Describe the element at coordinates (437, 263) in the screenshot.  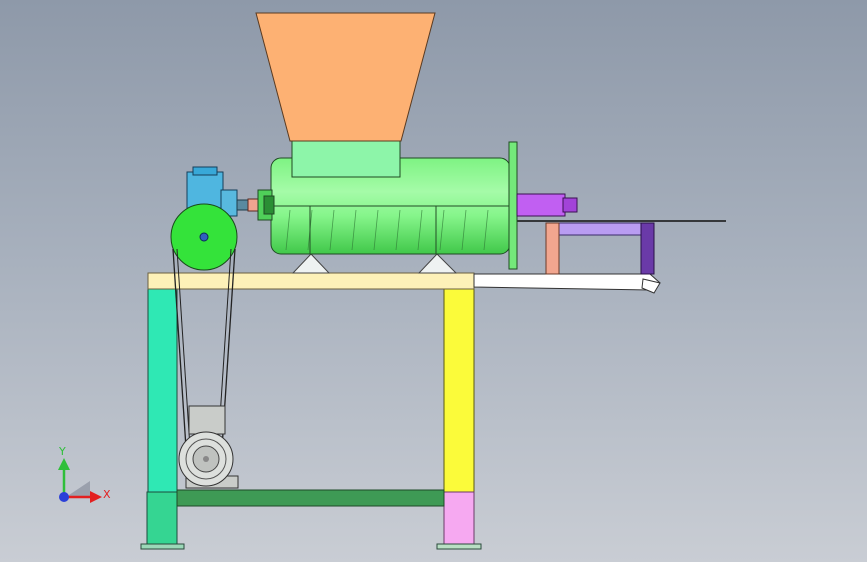
I see `support-right` at that location.